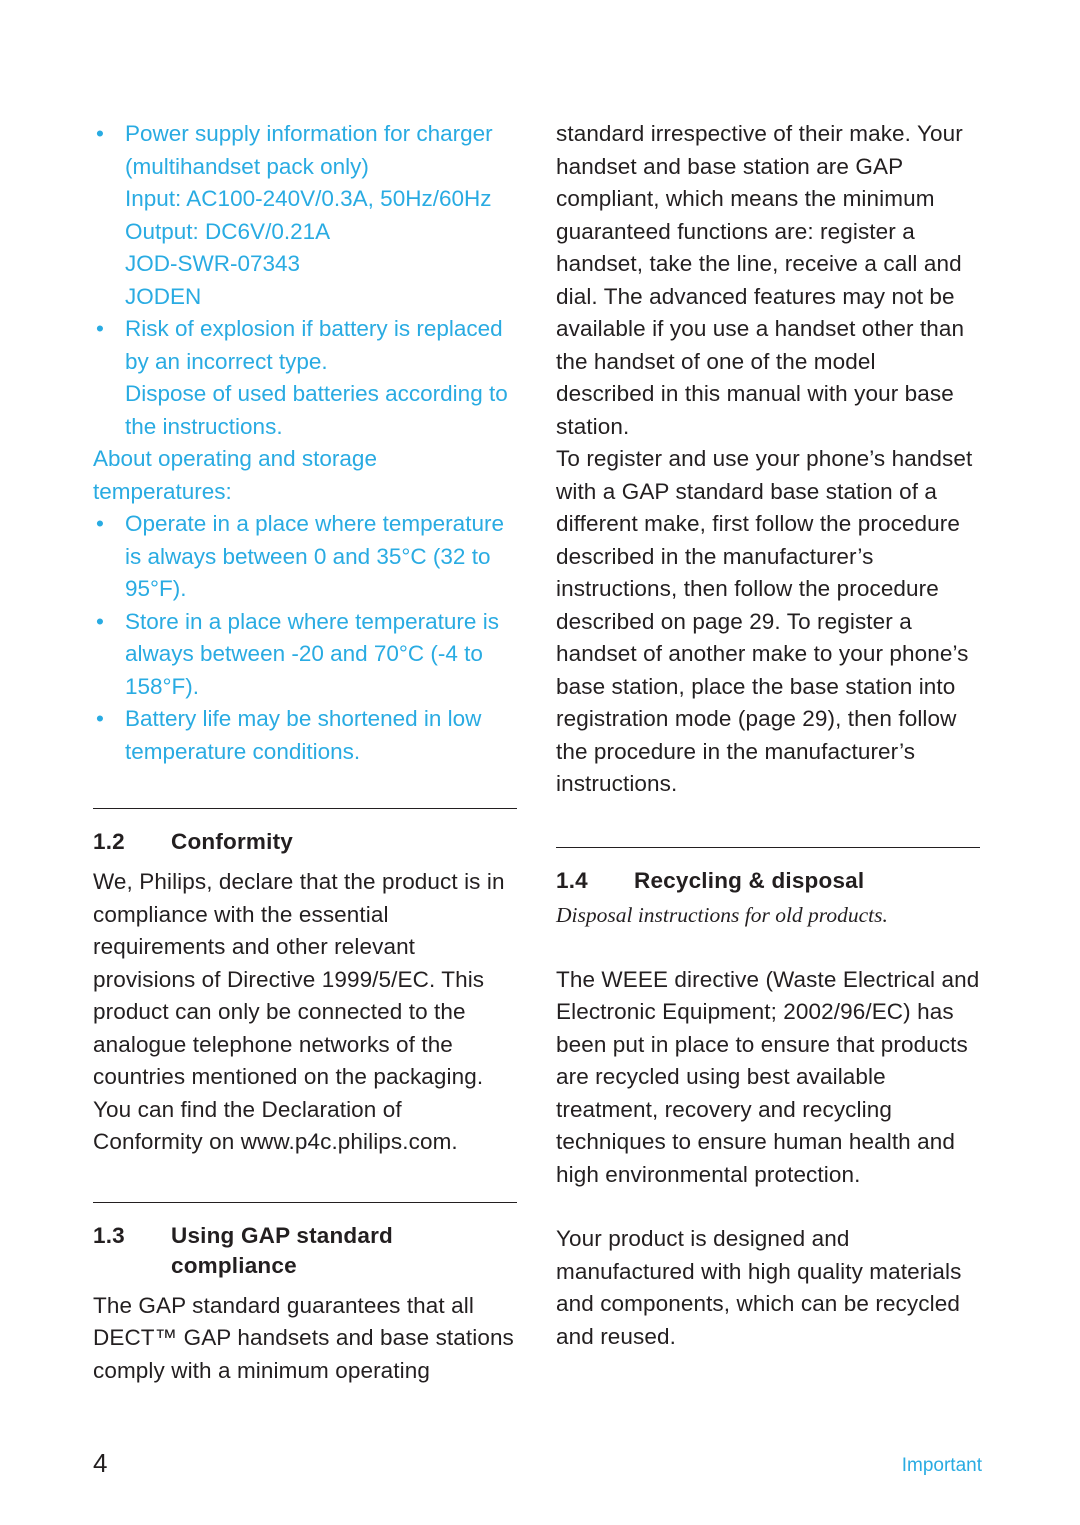  I want to click on note-text: Input: AC100-240V/0.3A, 50Hz/60Hz, so click(308, 198).